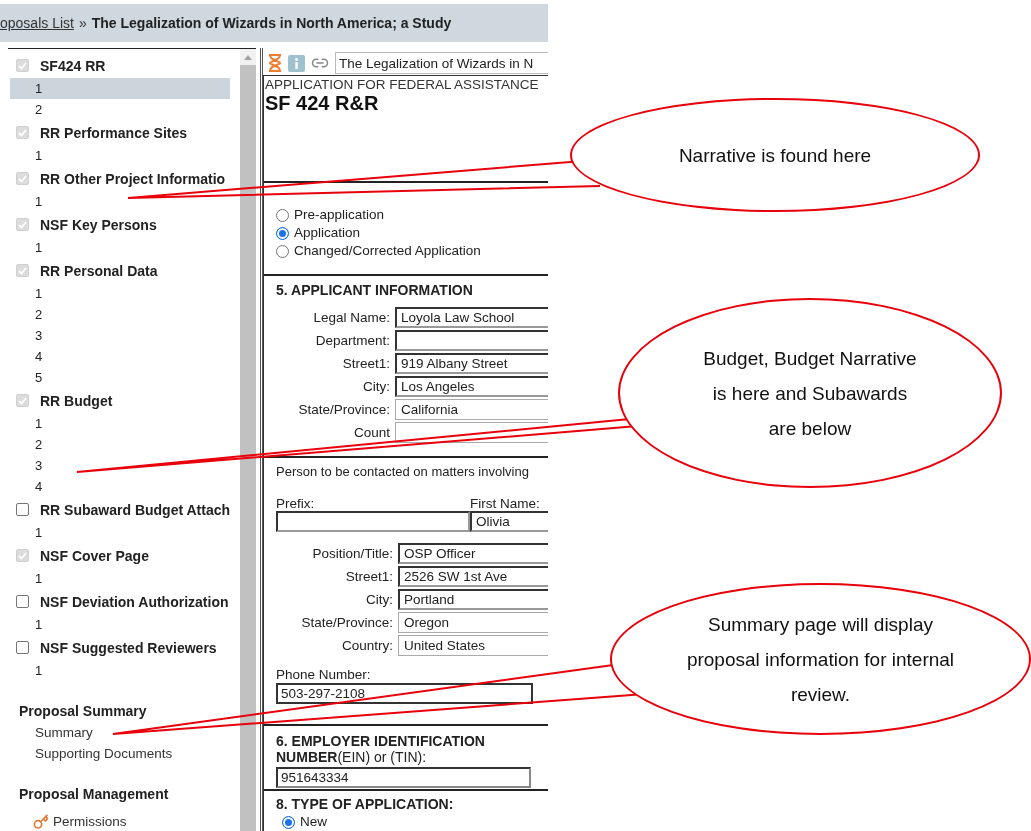 This screenshot has height=831, width=1031. I want to click on form-name: RR Other Project Informatio, so click(133, 178).